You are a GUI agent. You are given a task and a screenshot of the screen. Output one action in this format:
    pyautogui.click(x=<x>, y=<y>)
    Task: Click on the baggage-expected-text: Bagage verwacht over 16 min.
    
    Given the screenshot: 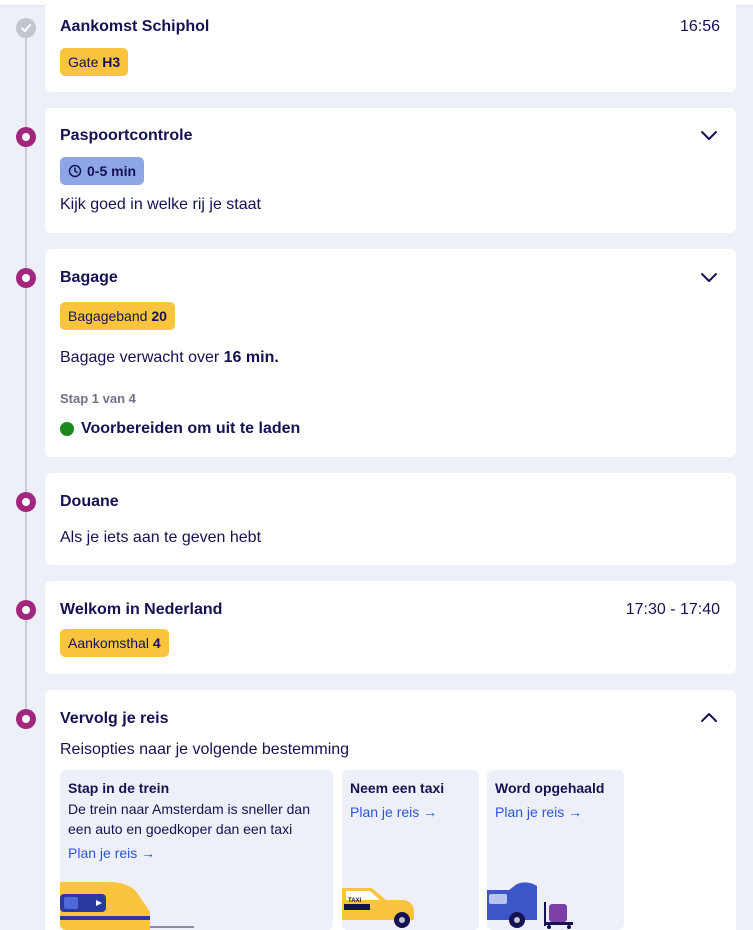 What is the action you would take?
    pyautogui.click(x=169, y=357)
    